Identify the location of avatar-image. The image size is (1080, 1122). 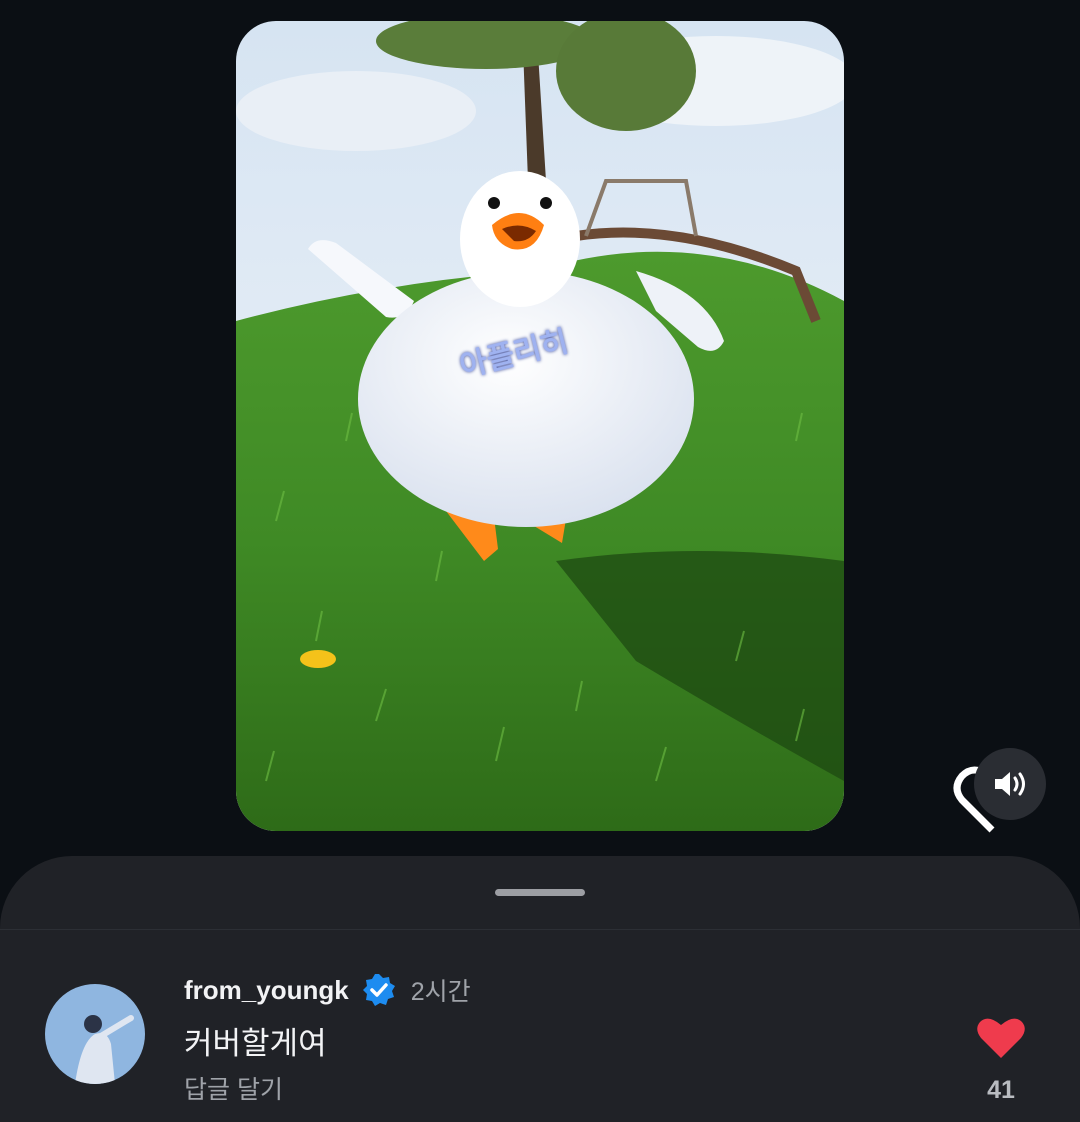
(95, 1034).